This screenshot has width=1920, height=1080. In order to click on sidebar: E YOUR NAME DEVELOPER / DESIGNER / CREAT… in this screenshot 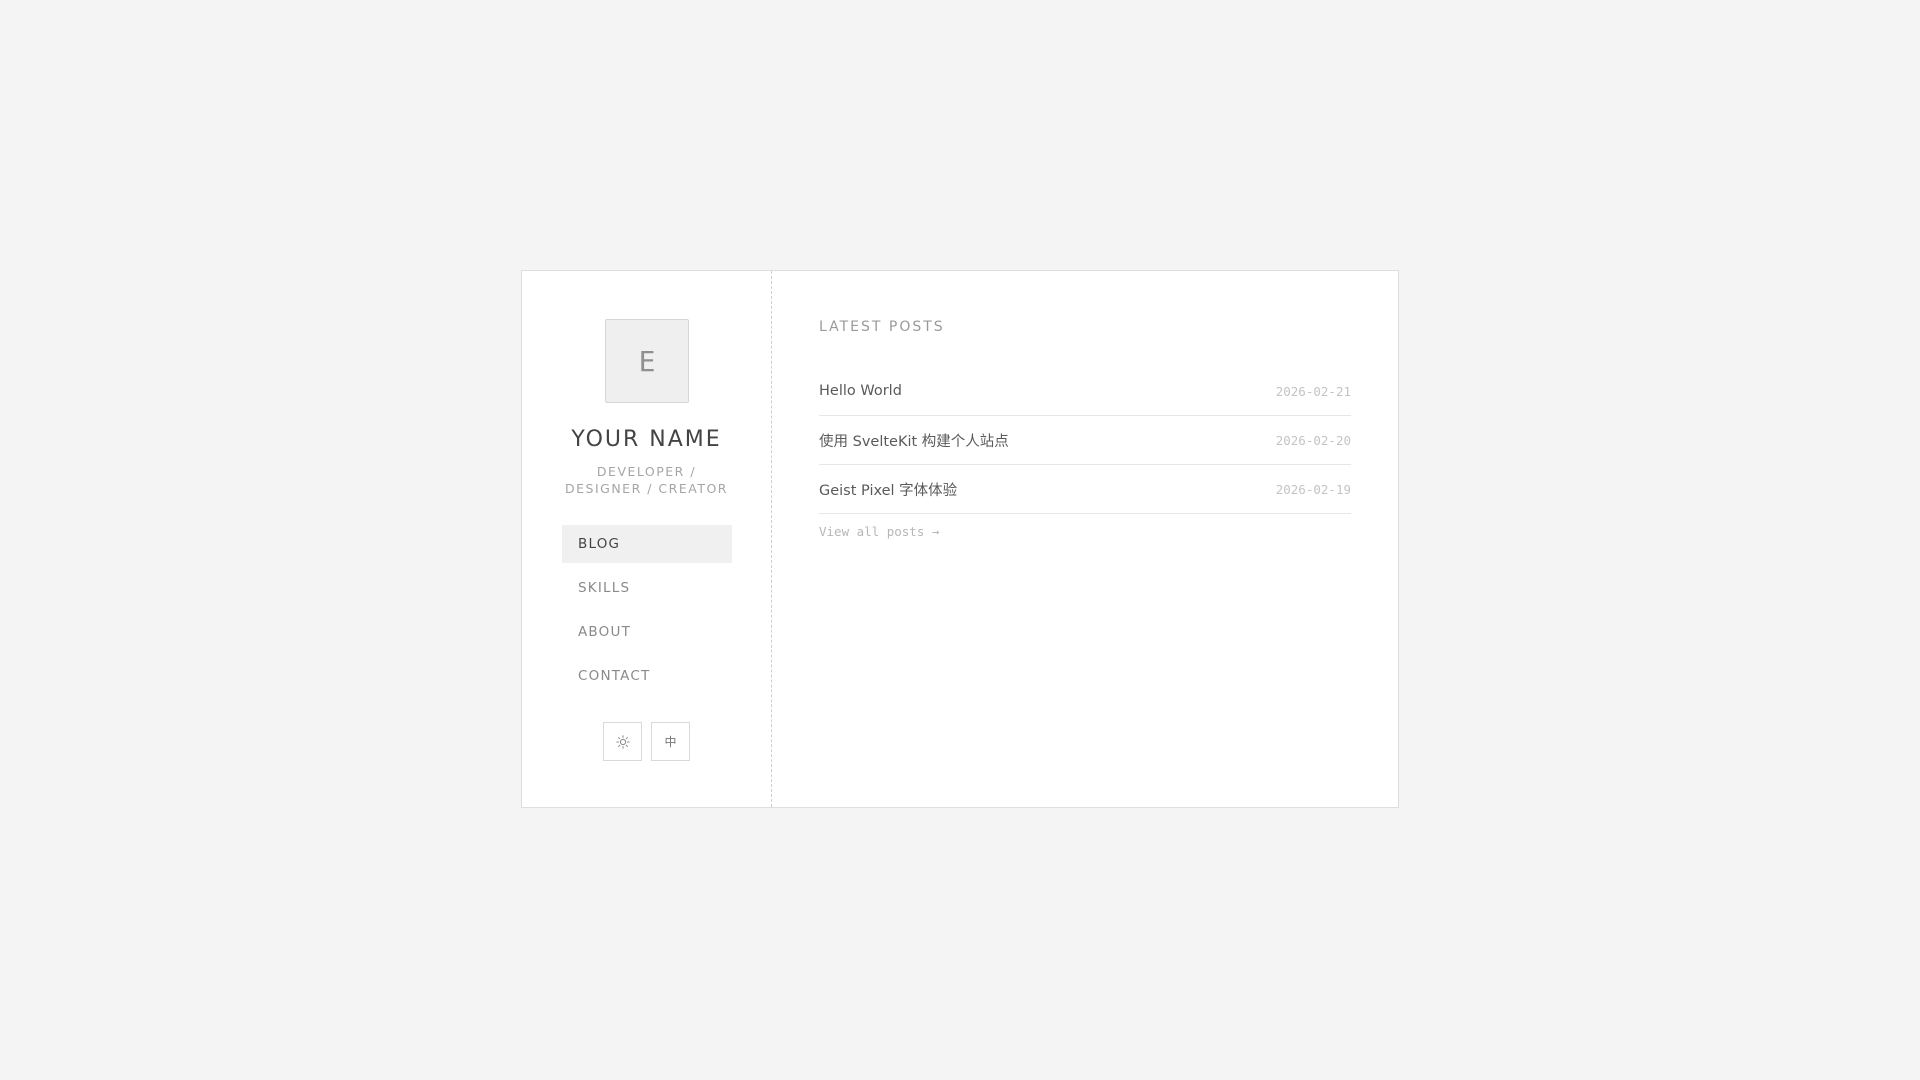, I will do `click(647, 539)`.